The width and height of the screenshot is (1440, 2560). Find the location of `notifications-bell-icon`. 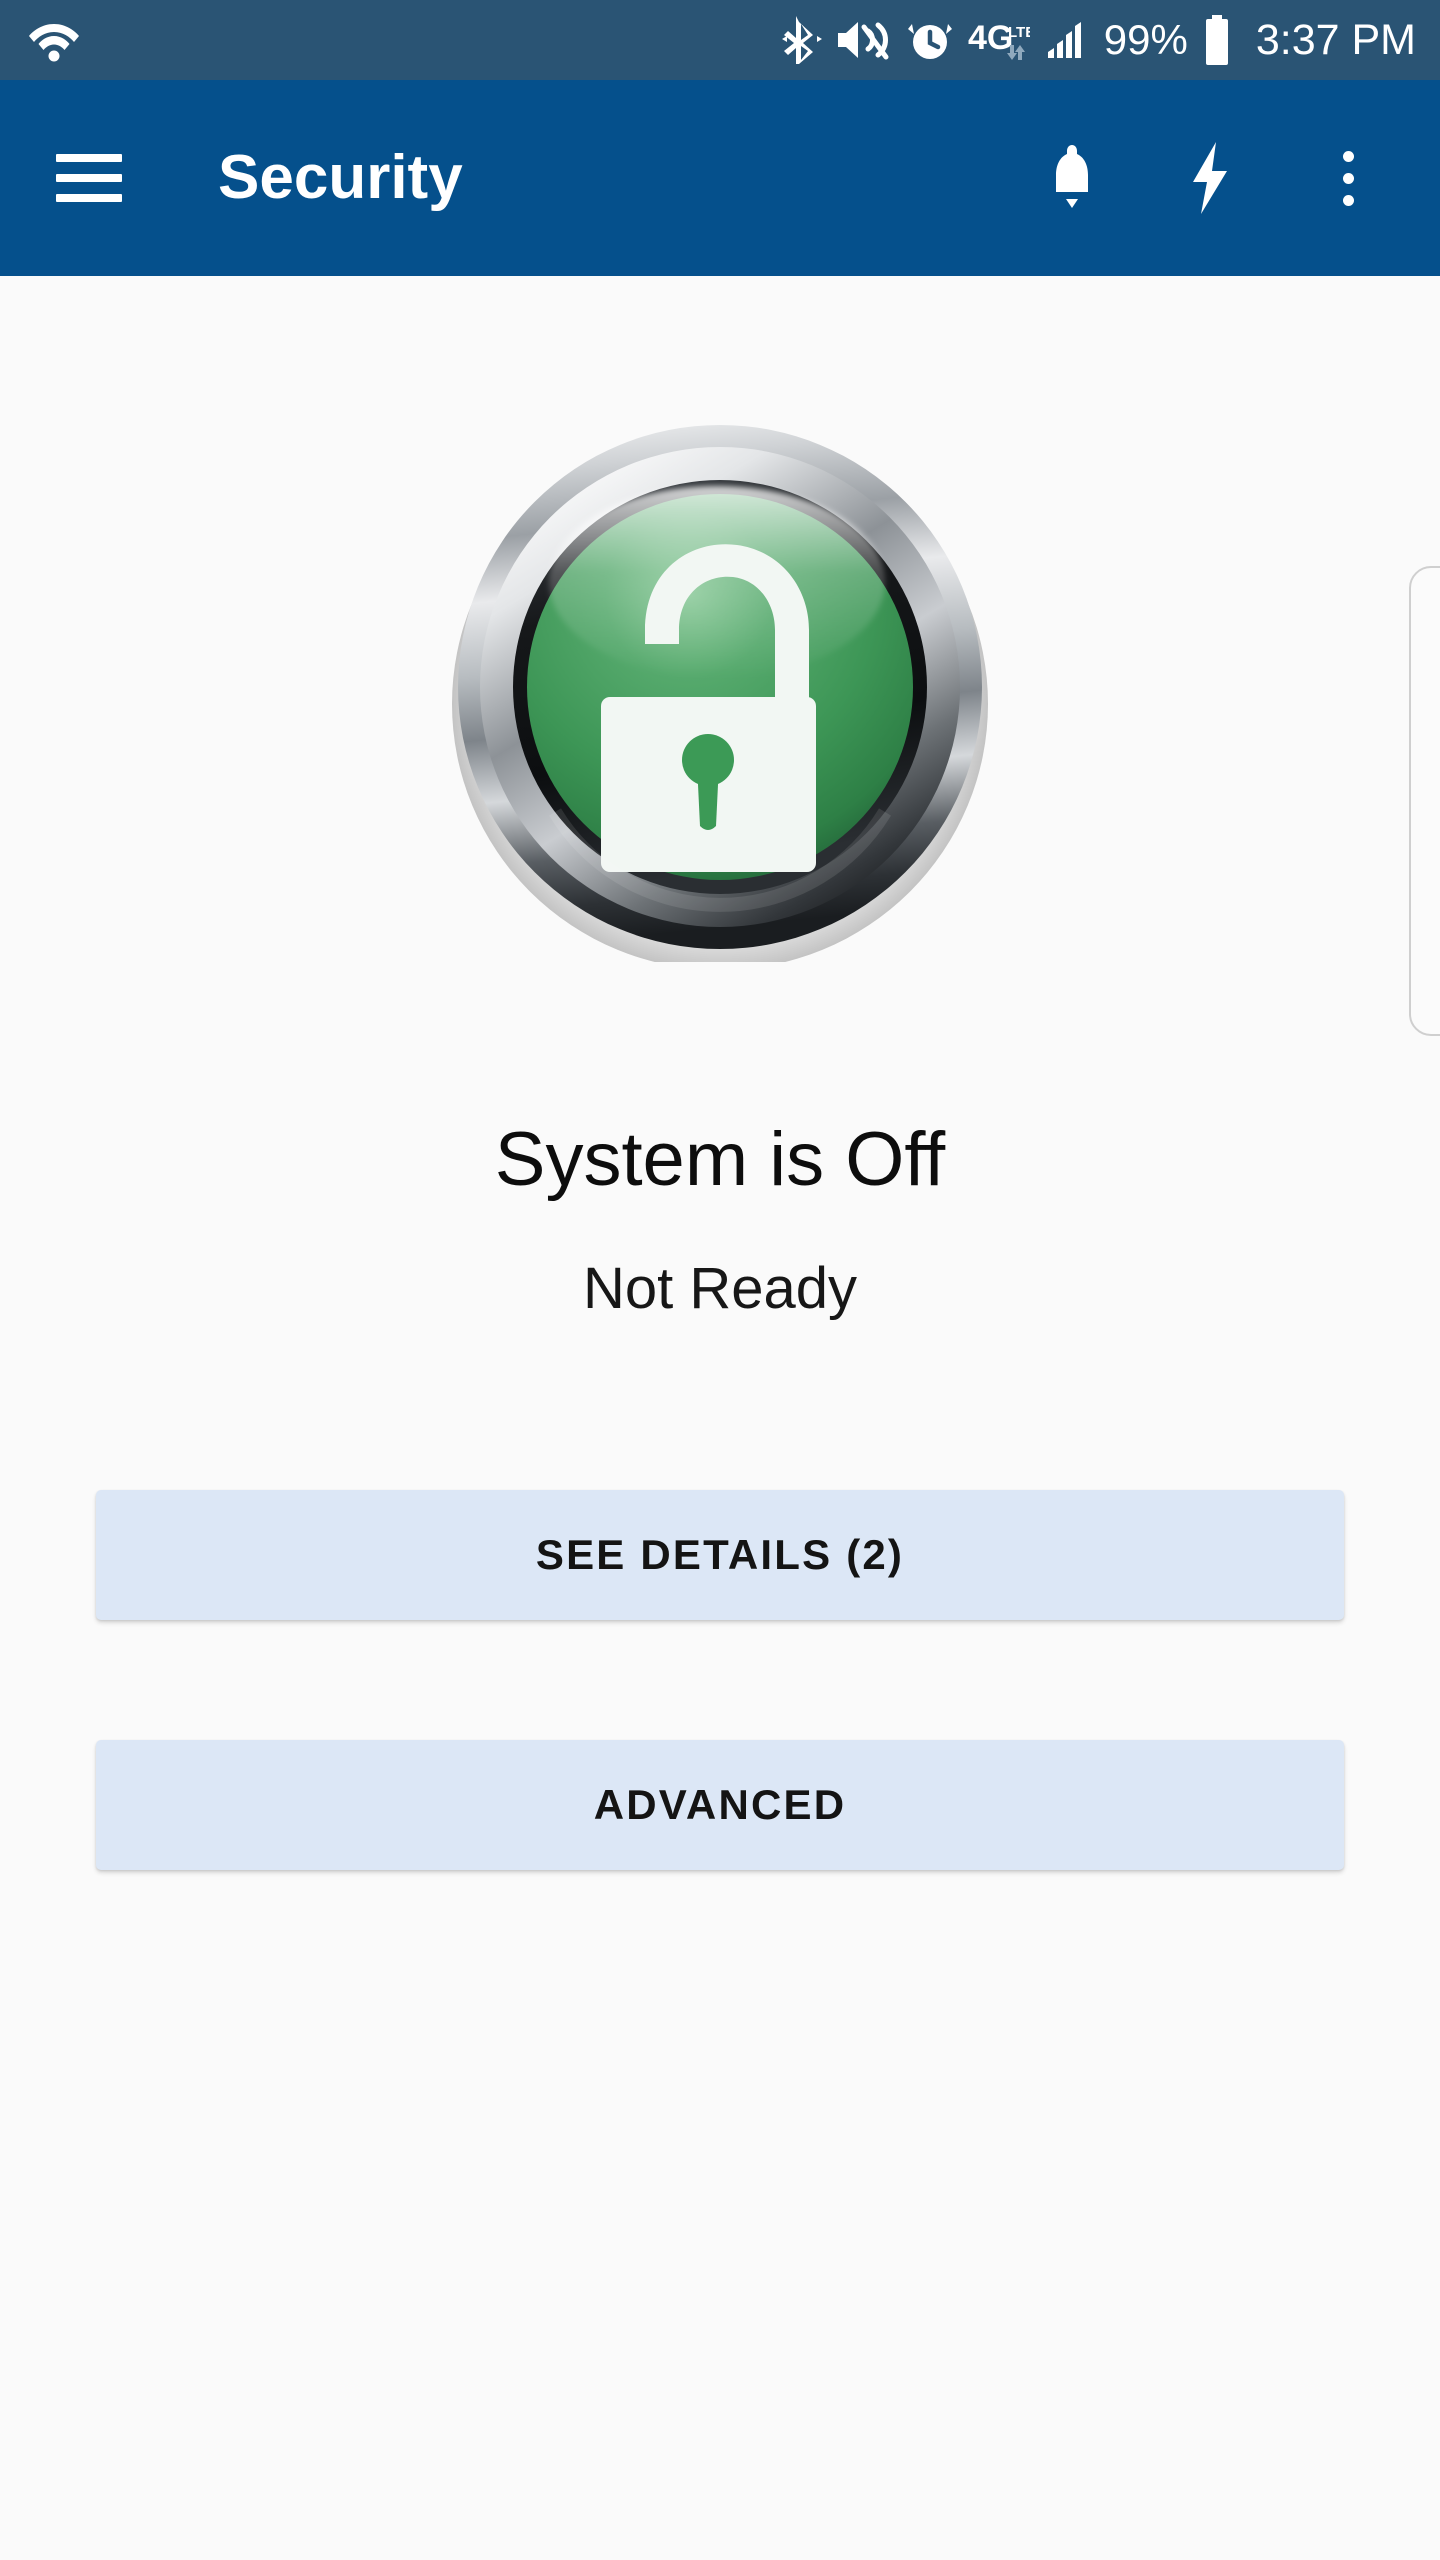

notifications-bell-icon is located at coordinates (1072, 178).